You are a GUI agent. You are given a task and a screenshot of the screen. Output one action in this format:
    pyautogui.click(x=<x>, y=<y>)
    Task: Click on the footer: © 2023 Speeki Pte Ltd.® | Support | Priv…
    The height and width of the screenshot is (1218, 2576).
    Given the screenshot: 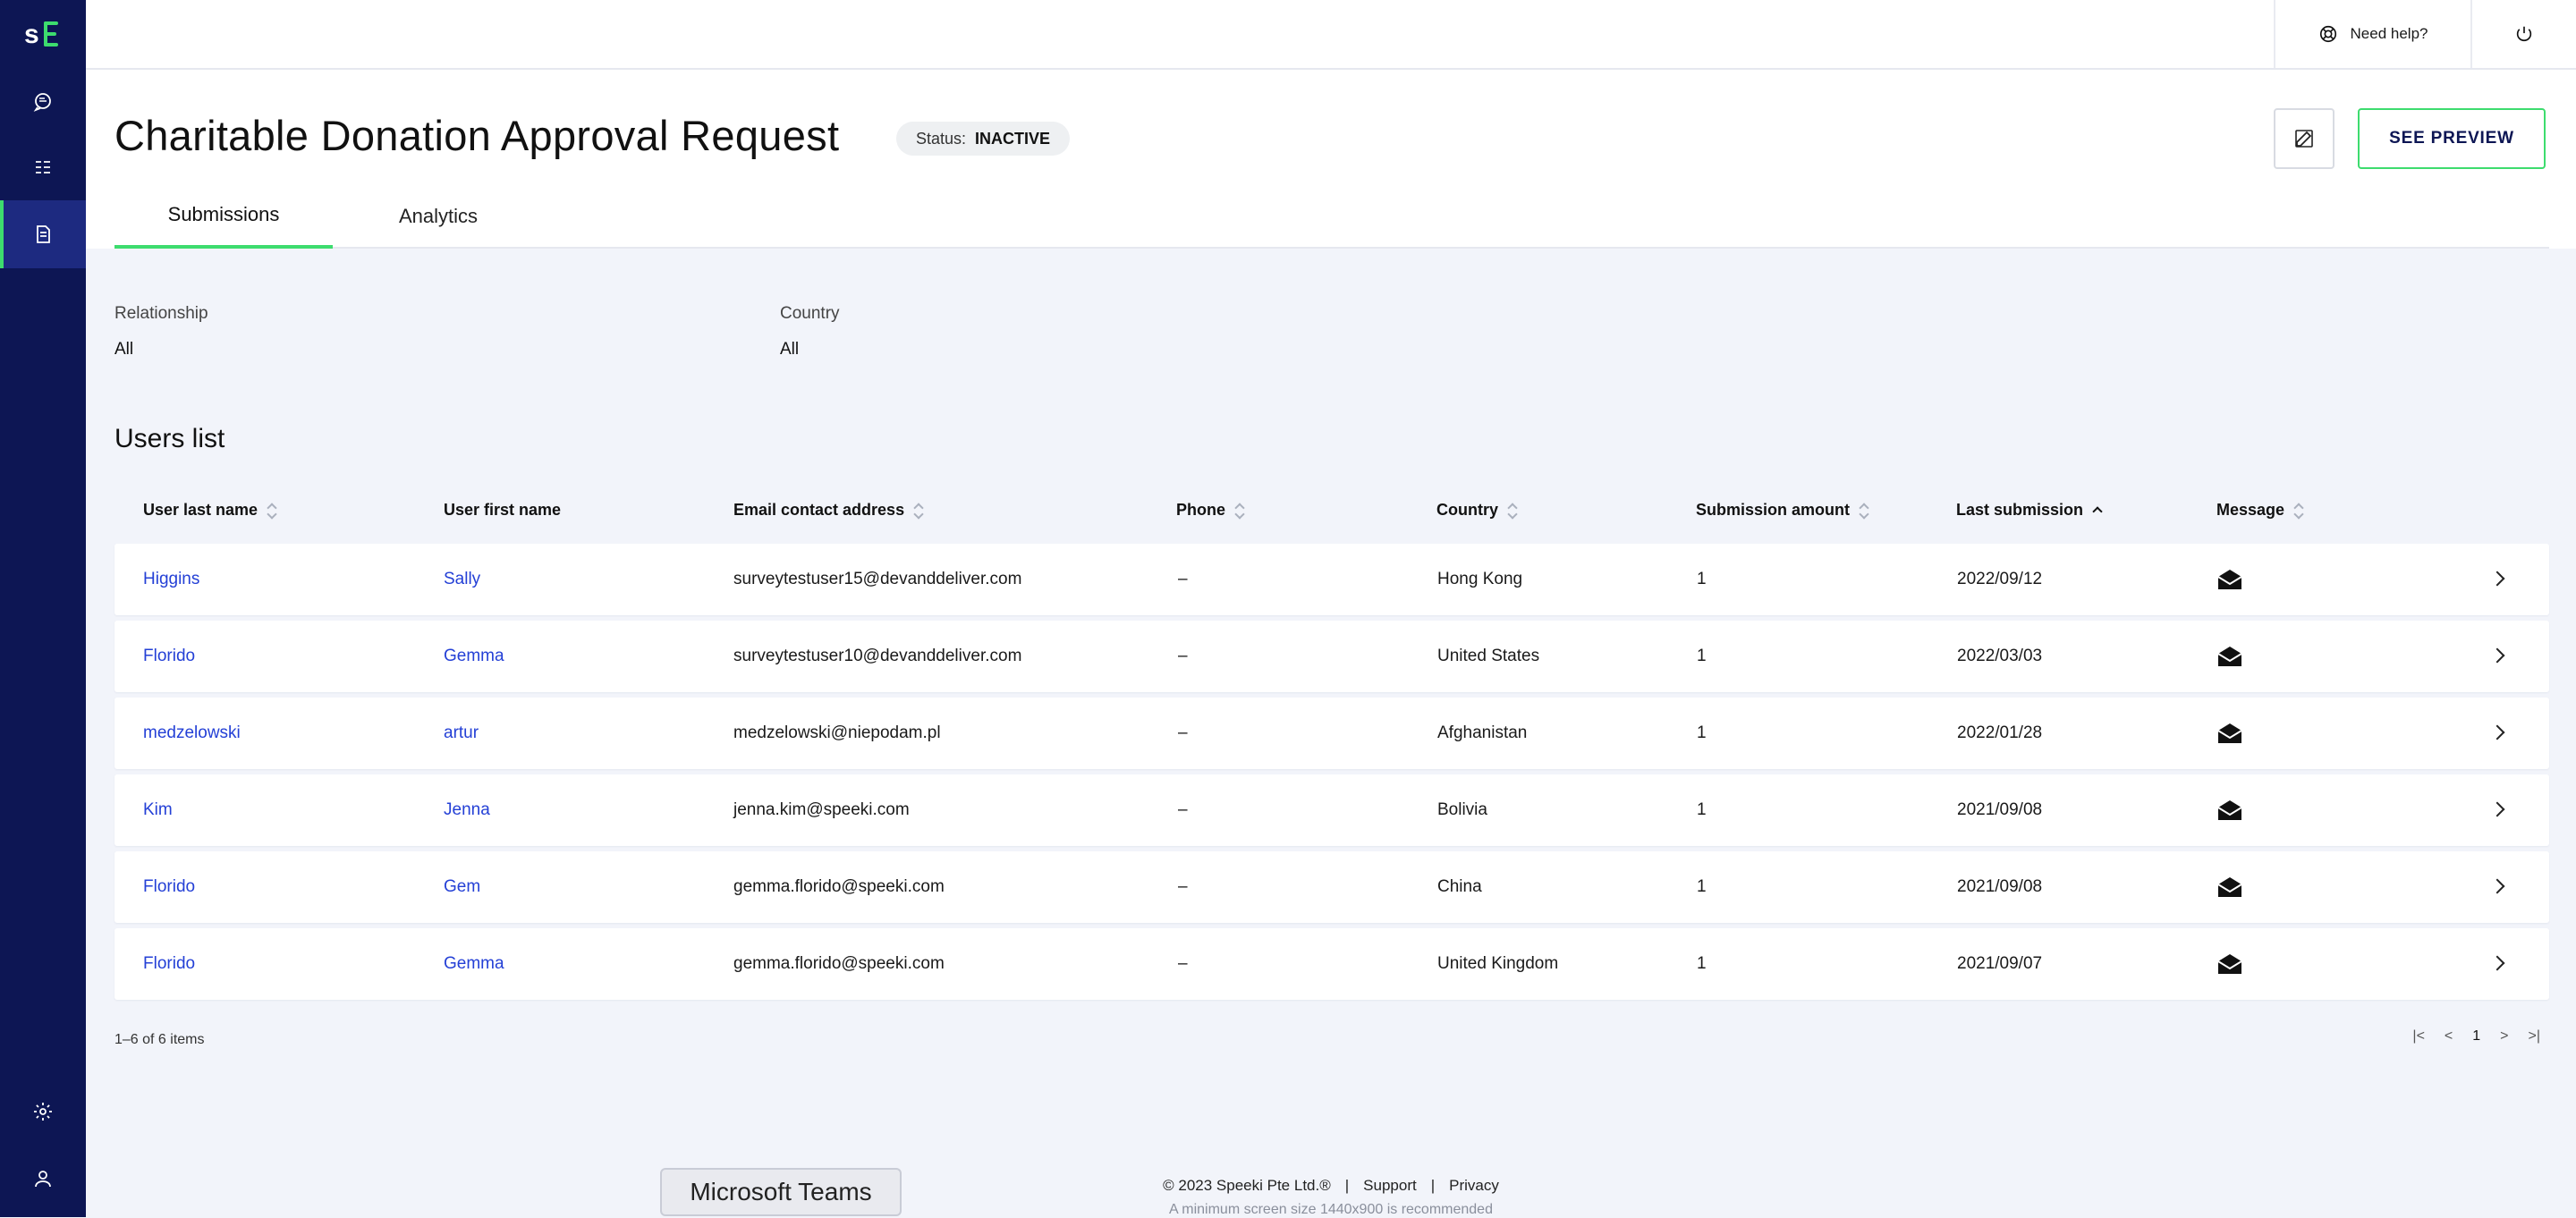 What is the action you would take?
    pyautogui.click(x=1331, y=1194)
    